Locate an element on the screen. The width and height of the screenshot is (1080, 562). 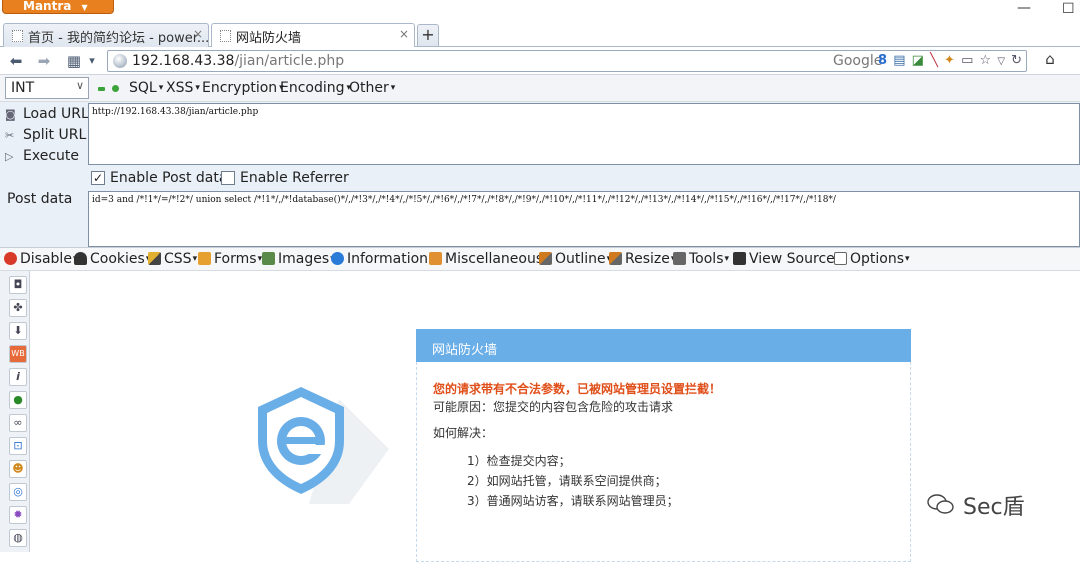
menu-label: Forms is located at coordinates (235, 259).